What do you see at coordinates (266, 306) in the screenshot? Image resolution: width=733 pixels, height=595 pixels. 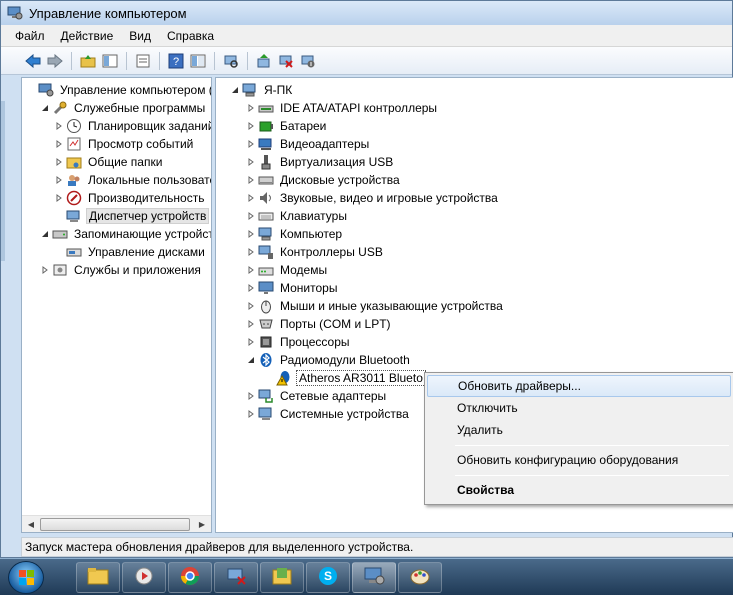 I see `mouse-icon` at bounding box center [266, 306].